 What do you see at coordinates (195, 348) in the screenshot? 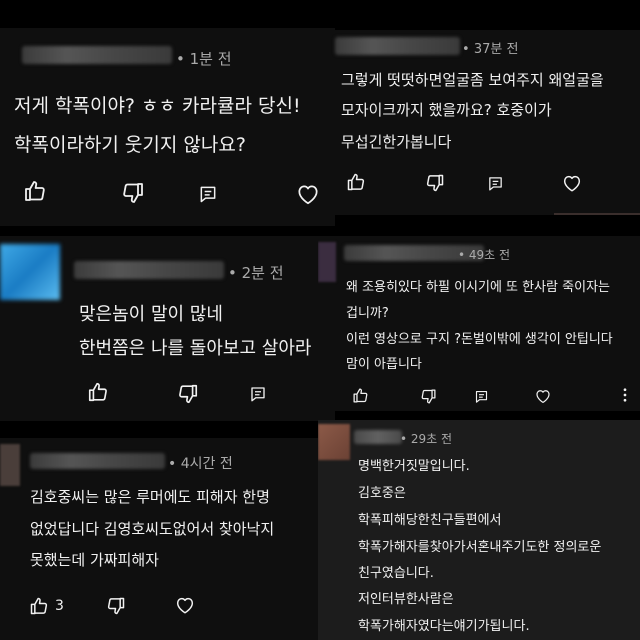
I see `comment-text-line: 한번쯤은 나를 돌아보고 살아라` at bounding box center [195, 348].